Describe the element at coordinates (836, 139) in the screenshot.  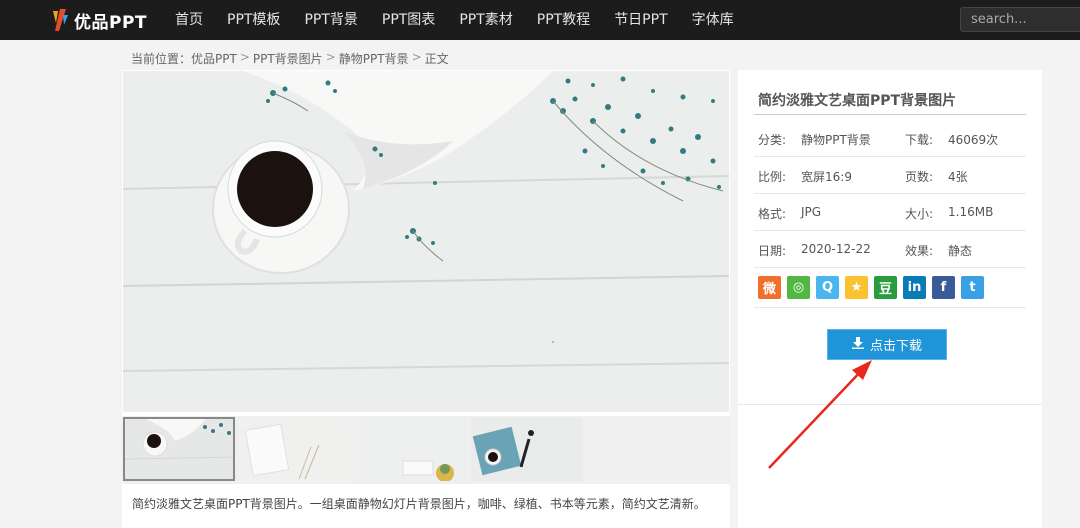
I see `info-value-category: 静物PPT背景` at that location.